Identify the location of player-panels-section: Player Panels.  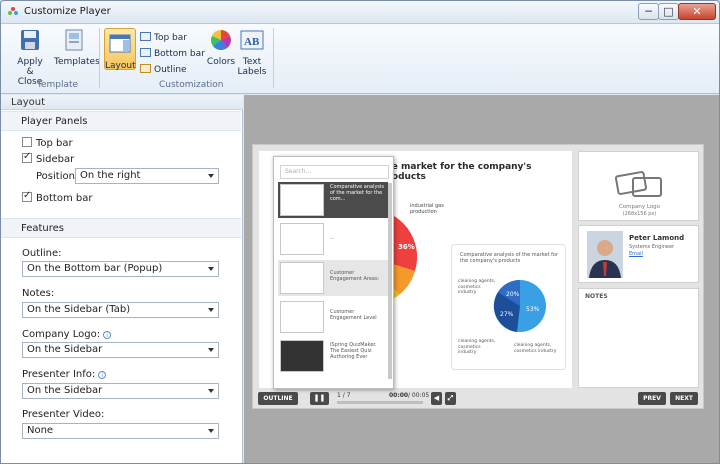
(121, 121).